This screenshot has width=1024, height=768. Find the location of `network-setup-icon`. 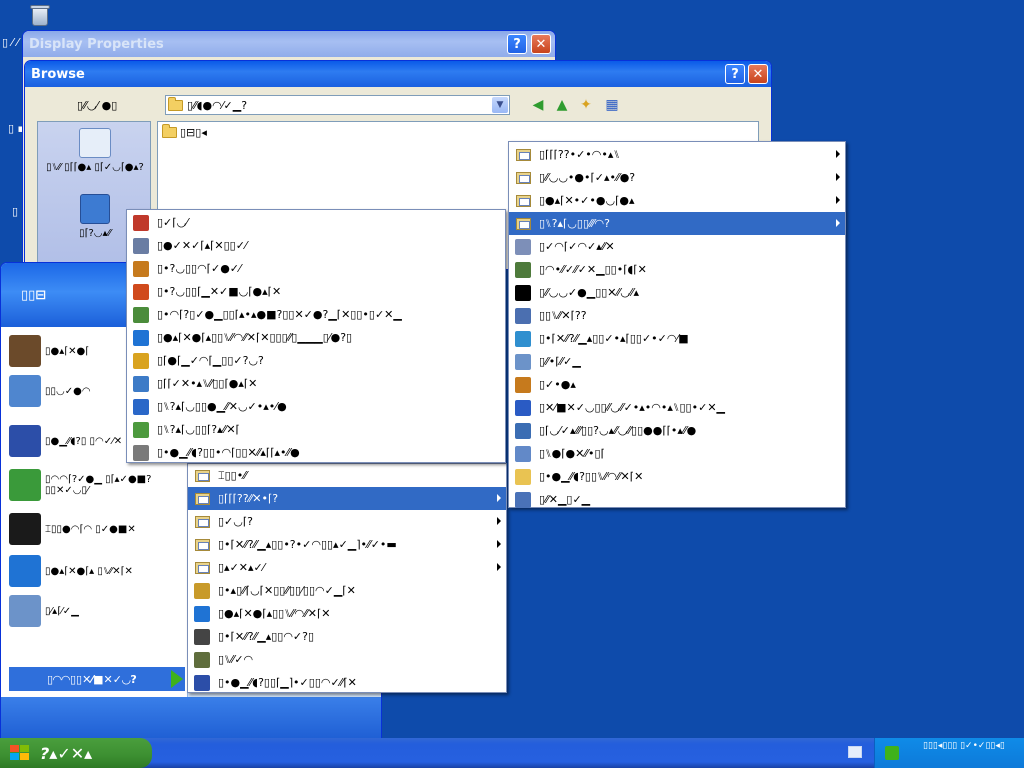

network-setup-icon is located at coordinates (141, 314).